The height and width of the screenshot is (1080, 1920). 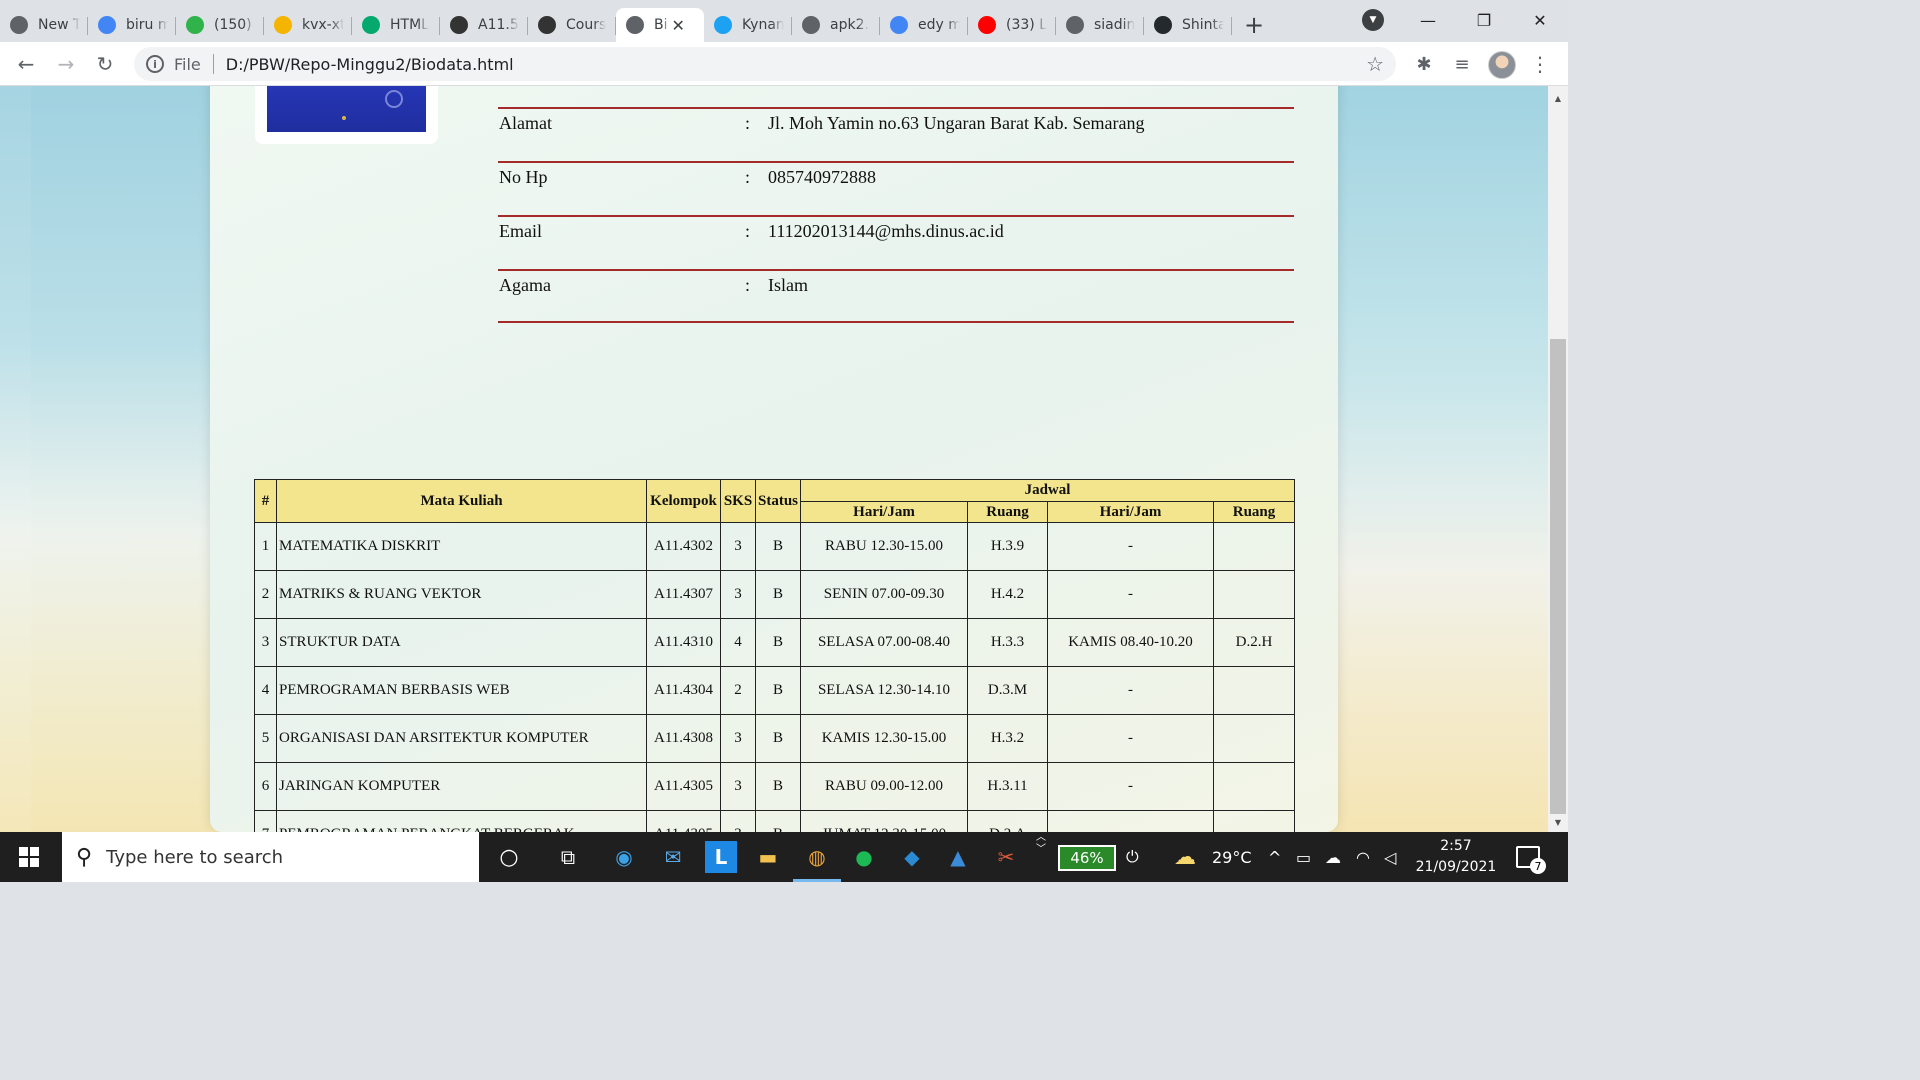 I want to click on scroll-up-icon: ▲, so click(x=1558, y=98).